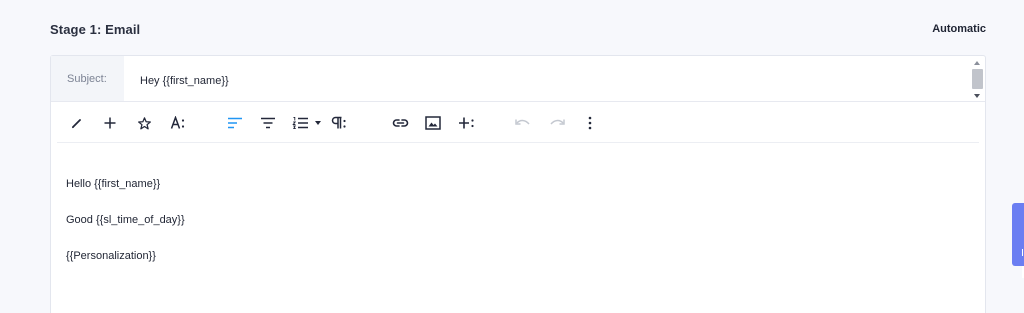  Describe the element at coordinates (1022, 252) in the screenshot. I see `side-tab-mark` at that location.